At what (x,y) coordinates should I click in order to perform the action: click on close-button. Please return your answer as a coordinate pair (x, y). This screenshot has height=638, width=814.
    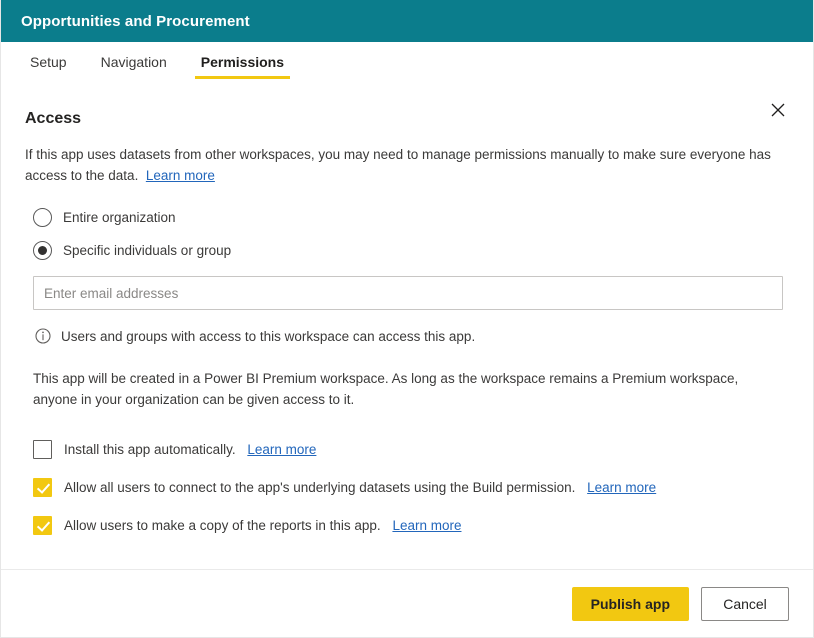
    Looking at the image, I should click on (778, 110).